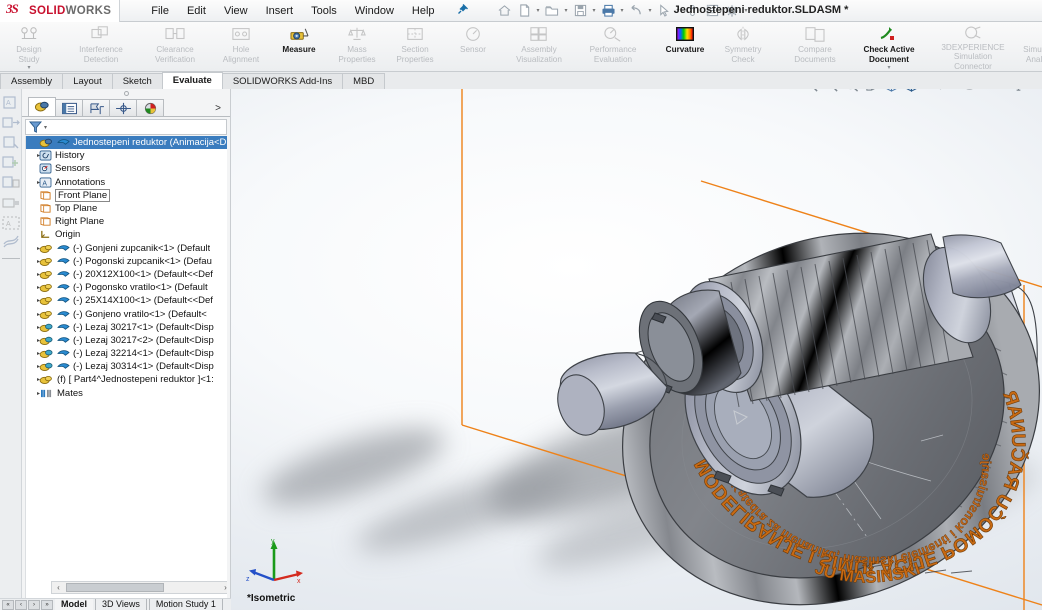 The height and width of the screenshot is (610, 1042). Describe the element at coordinates (21, 604) in the screenshot. I see `nav-prev-button: ‹` at that location.